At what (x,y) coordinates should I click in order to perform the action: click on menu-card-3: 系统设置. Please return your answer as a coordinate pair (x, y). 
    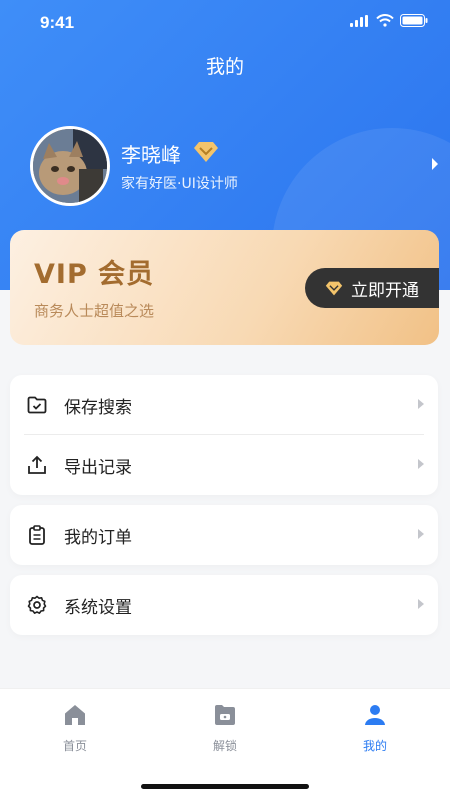
    Looking at the image, I should click on (224, 605).